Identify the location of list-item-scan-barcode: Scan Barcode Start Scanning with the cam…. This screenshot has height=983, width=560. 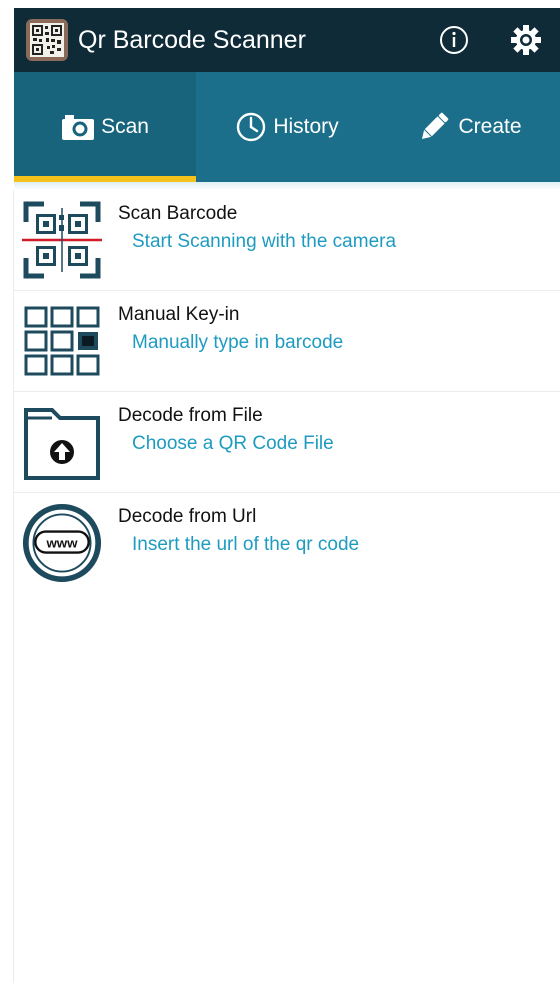
(287, 240).